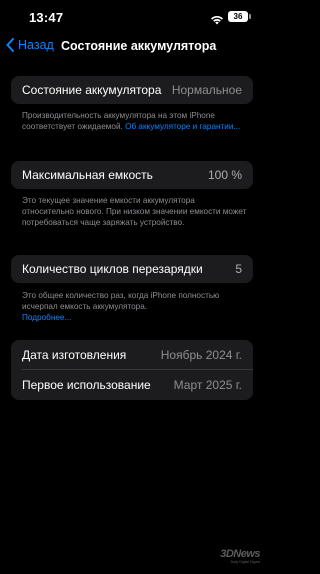 The image size is (320, 574). Describe the element at coordinates (139, 46) in the screenshot. I see `page-title: Состояние аккумулятора` at that location.